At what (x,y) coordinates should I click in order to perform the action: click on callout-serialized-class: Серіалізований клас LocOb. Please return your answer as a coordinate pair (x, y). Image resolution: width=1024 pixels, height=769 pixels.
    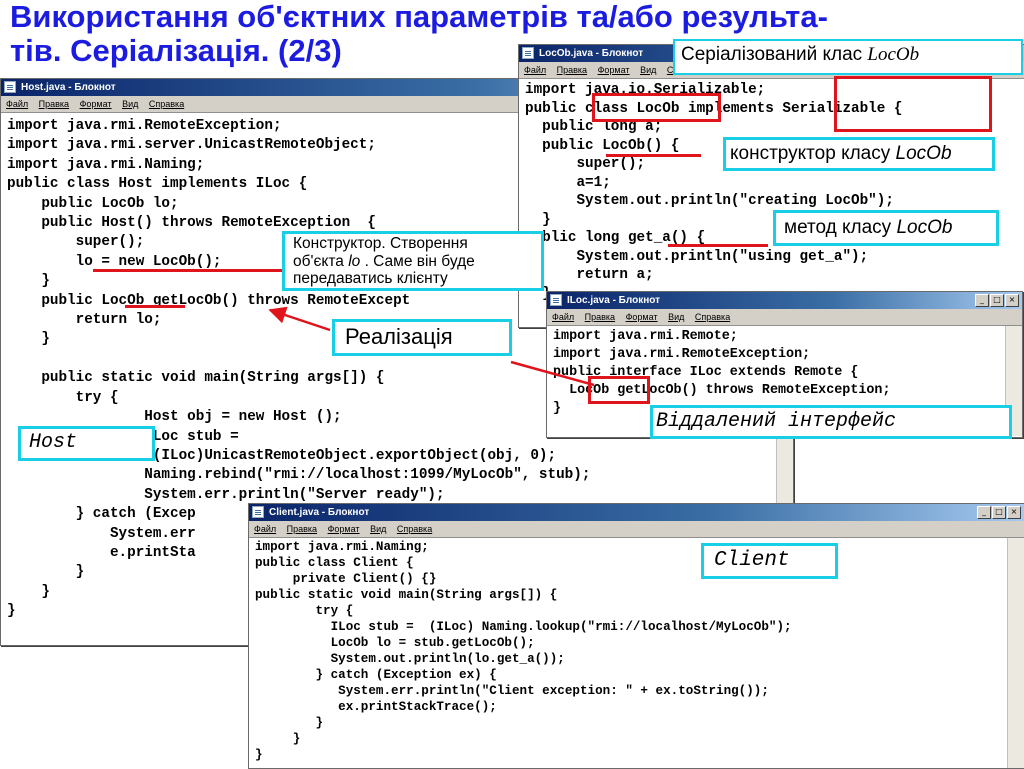
    Looking at the image, I should click on (848, 57).